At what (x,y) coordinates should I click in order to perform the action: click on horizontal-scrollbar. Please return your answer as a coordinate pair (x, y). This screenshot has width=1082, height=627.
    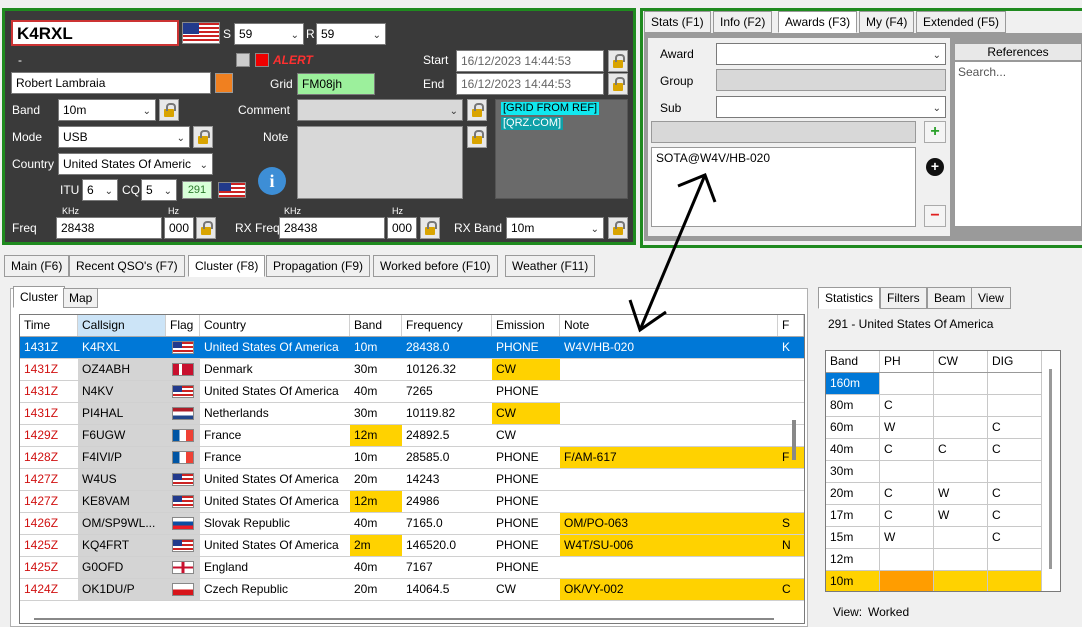
    Looking at the image, I should click on (404, 619).